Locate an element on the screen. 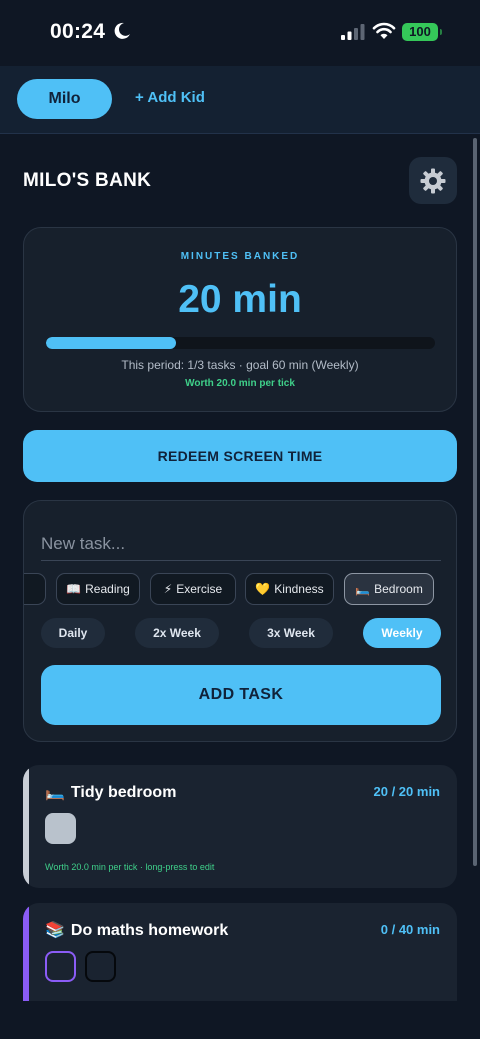 The width and height of the screenshot is (480, 1039). settings-button is located at coordinates (433, 180).